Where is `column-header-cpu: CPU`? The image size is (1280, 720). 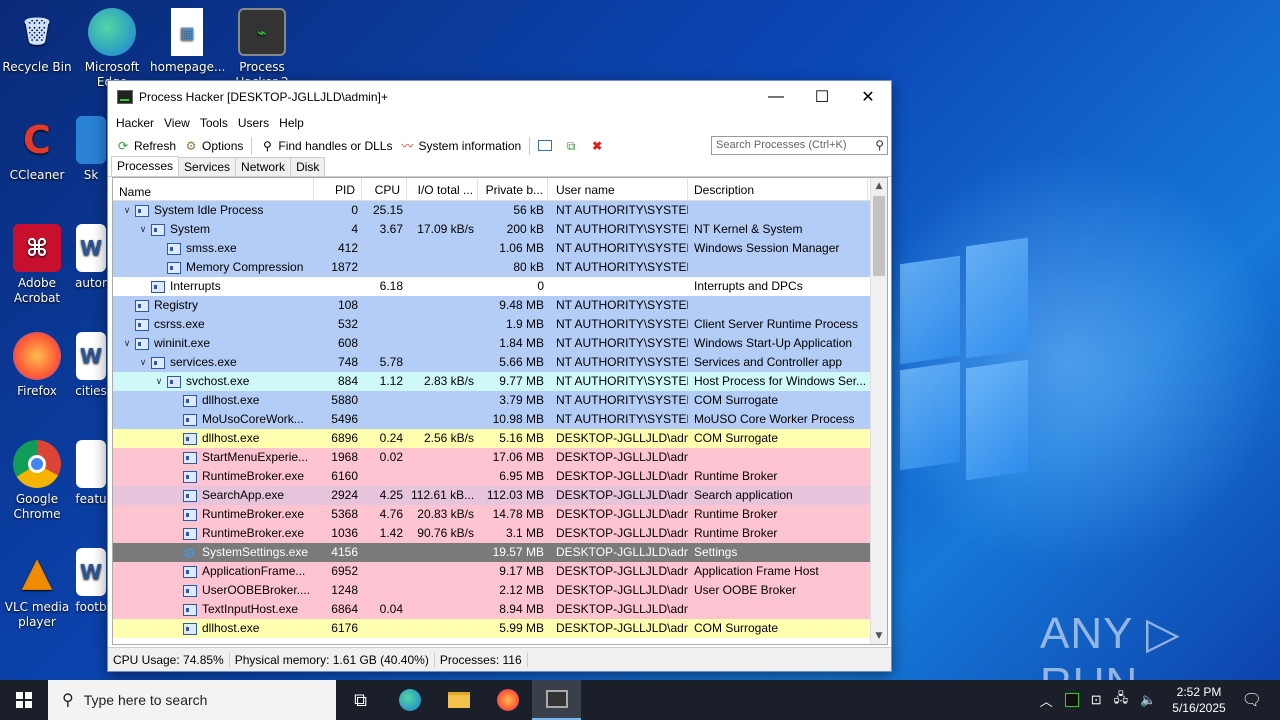 column-header-cpu: CPU is located at coordinates (384, 189).